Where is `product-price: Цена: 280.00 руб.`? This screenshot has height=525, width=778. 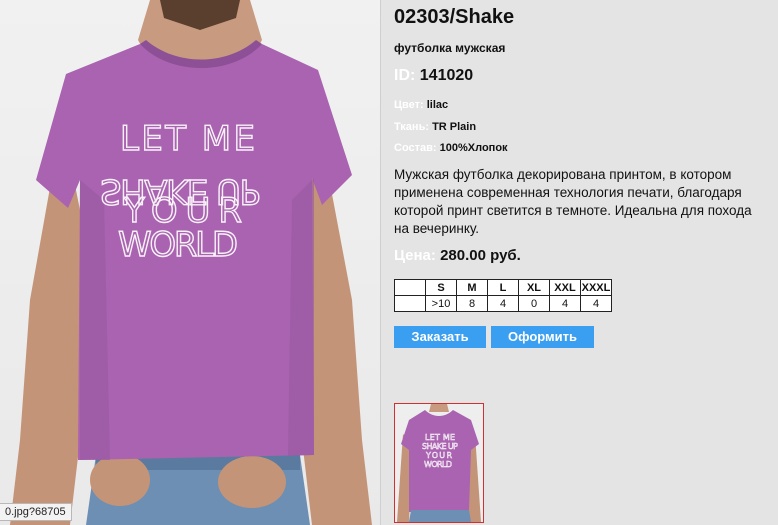 product-price: Цена: 280.00 руб. is located at coordinates (457, 255).